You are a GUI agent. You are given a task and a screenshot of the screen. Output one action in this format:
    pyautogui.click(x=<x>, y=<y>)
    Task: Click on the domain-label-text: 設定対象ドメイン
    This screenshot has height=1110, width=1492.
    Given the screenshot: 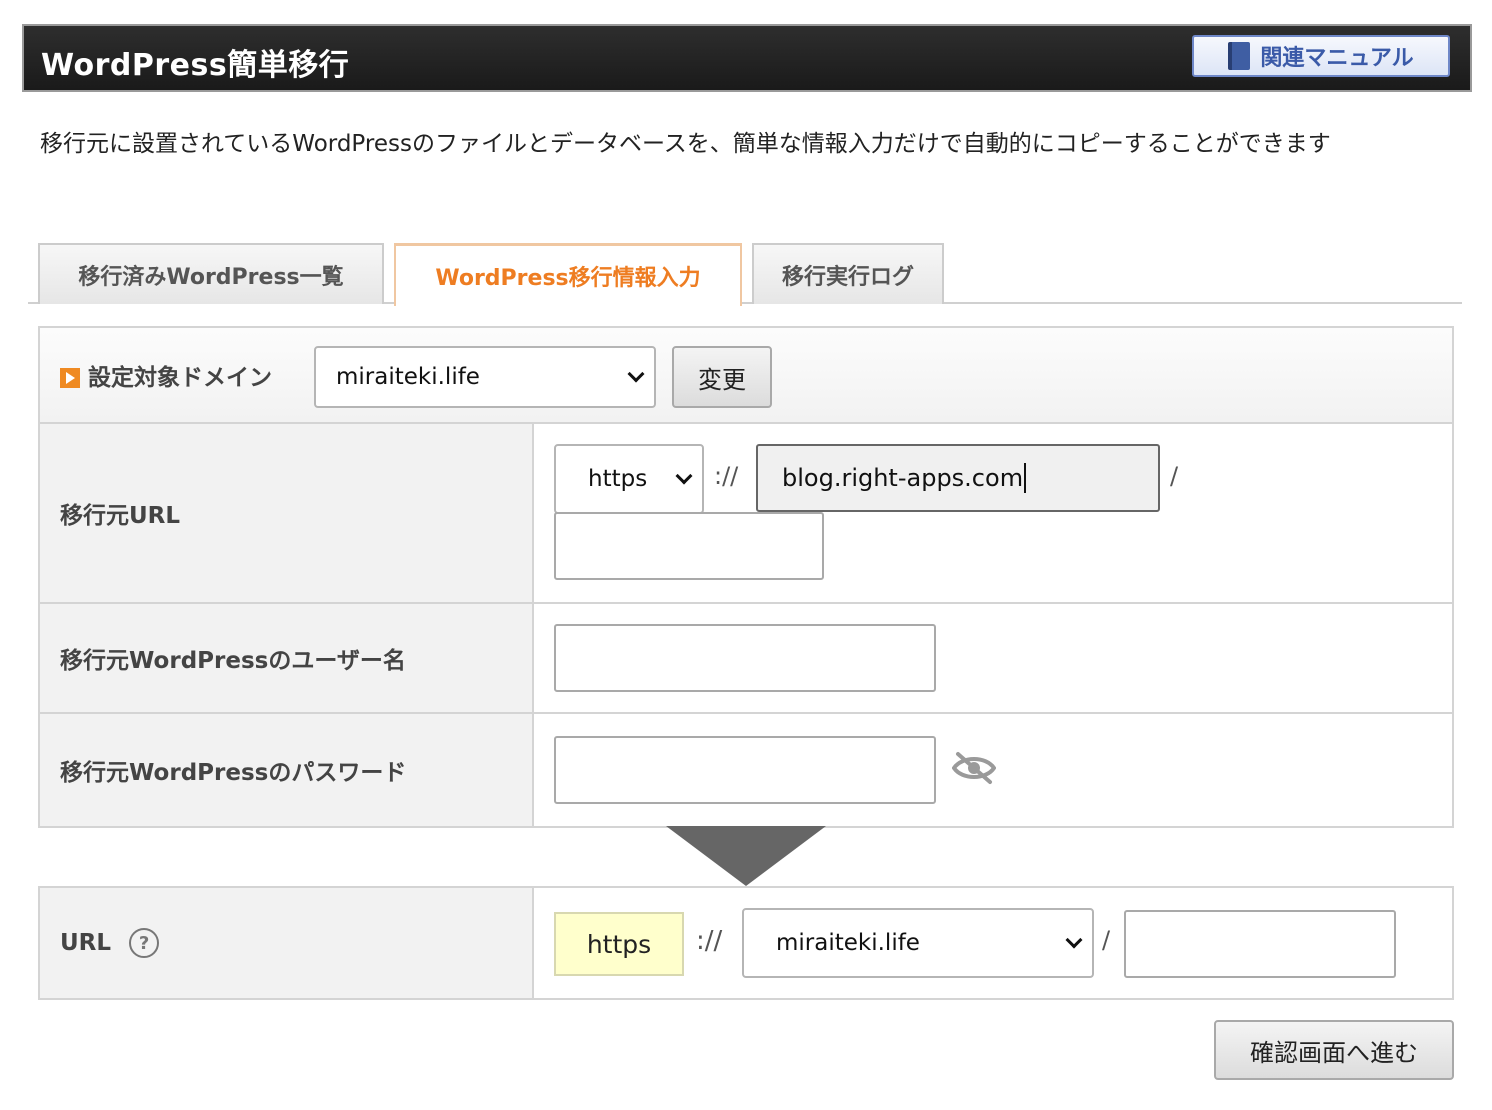 What is the action you would take?
    pyautogui.click(x=180, y=378)
    